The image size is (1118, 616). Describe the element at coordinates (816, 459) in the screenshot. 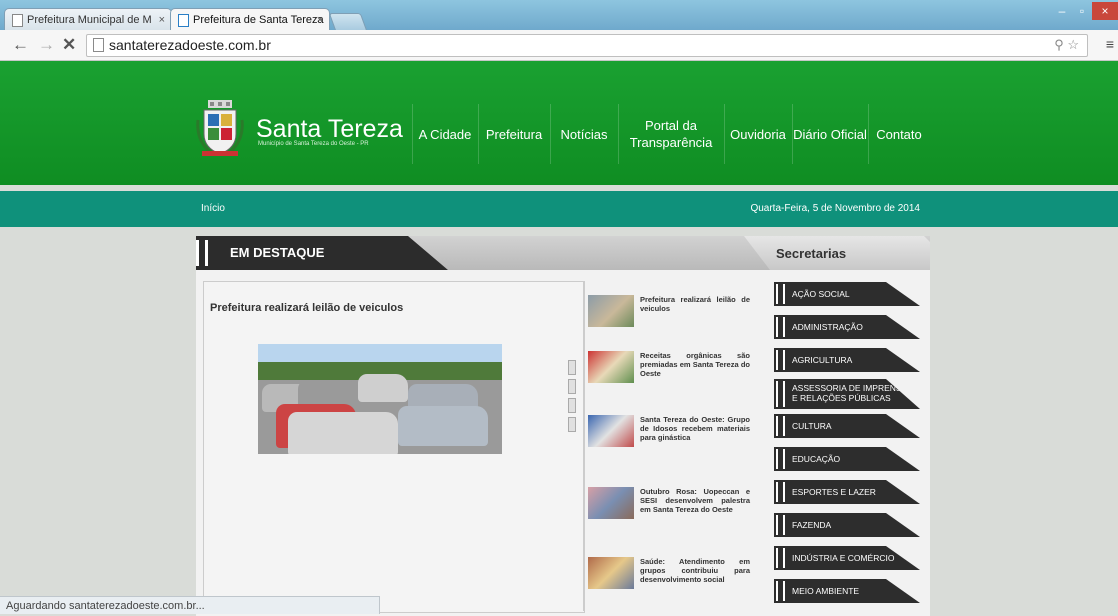

I see `secretaria-label: EDUCAÇÃO` at that location.